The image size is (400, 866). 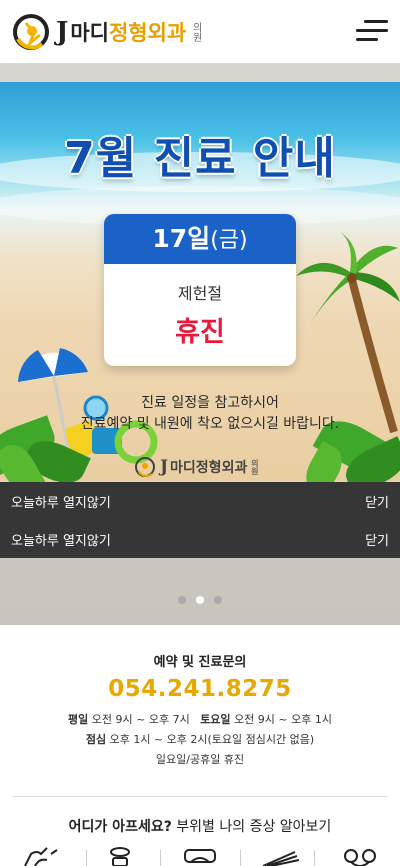 I want to click on shoulder-icon, so click(x=280, y=856).